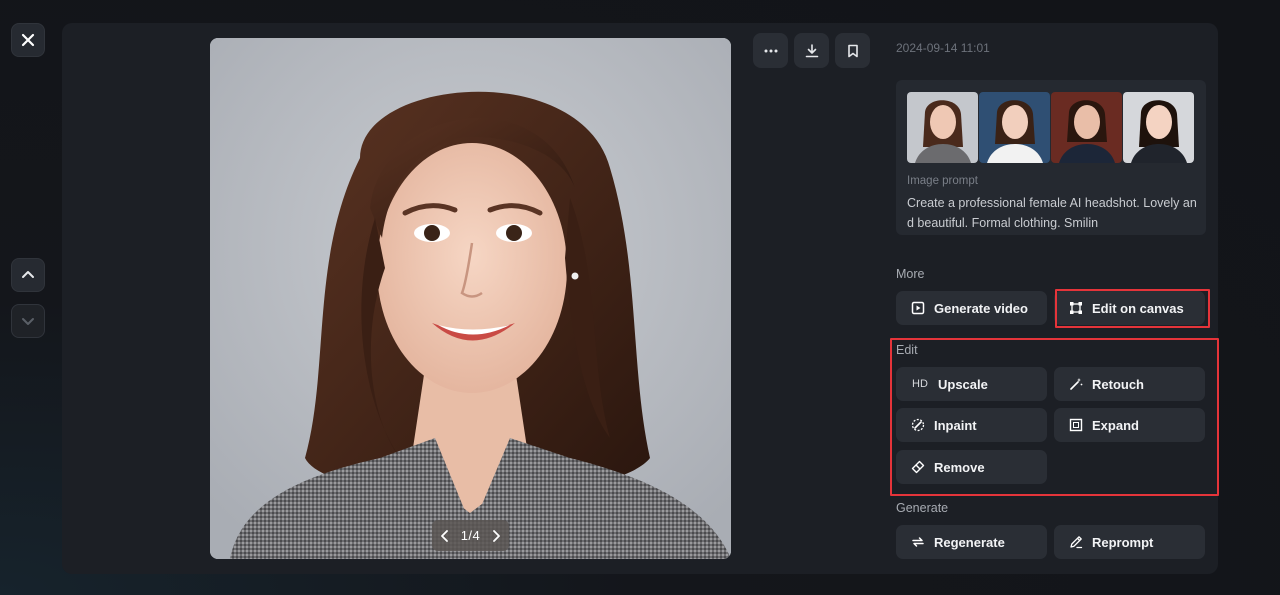 This screenshot has width=1280, height=595. I want to click on chevron-left-icon, so click(444, 535).